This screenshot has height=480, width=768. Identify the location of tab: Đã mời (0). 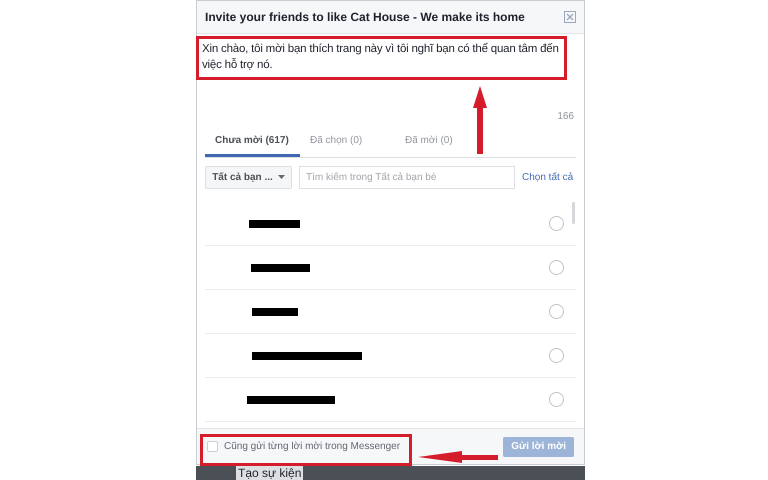
(442, 141).